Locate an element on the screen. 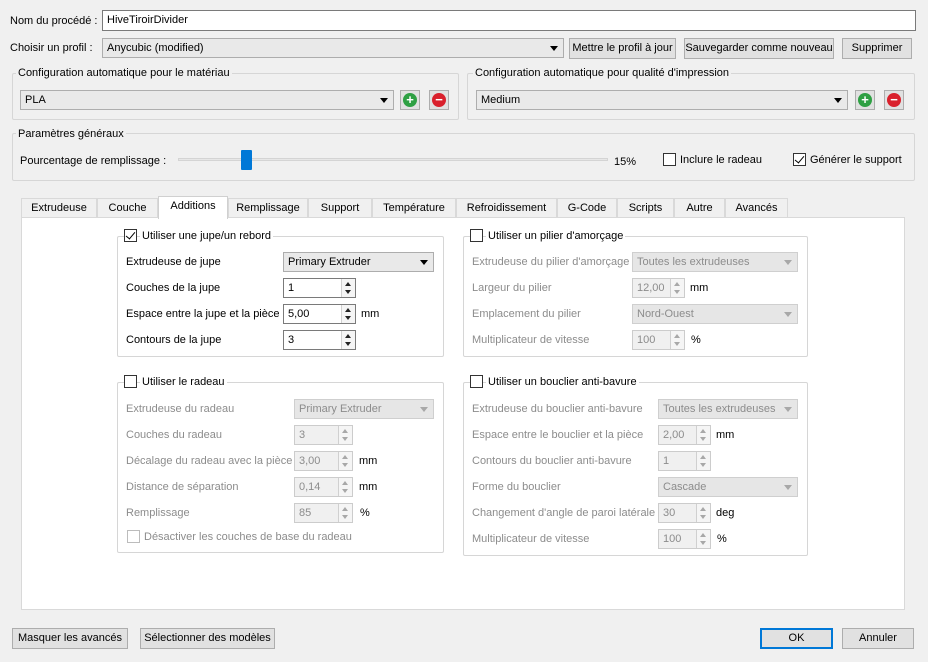 The height and width of the screenshot is (662, 928). tab-remplissage: Remplissage is located at coordinates (268, 208).